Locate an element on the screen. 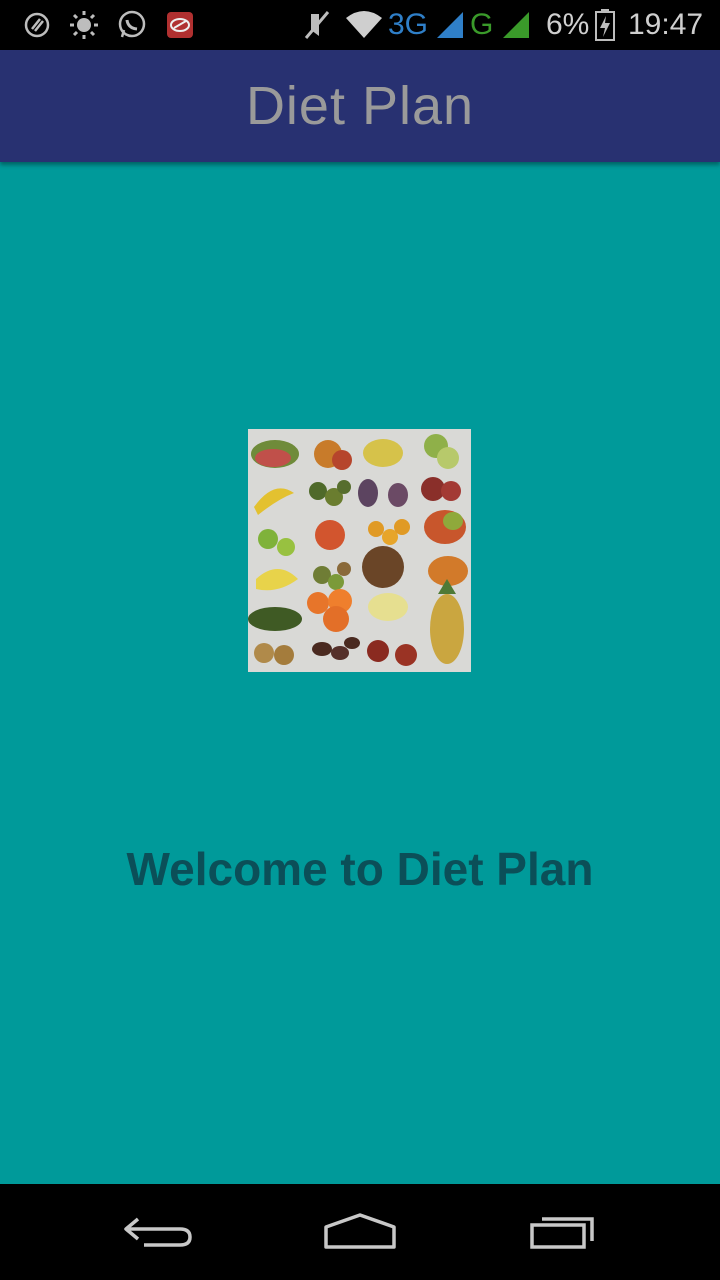 This screenshot has height=1280, width=720. signal-g-icon is located at coordinates (516, 25).